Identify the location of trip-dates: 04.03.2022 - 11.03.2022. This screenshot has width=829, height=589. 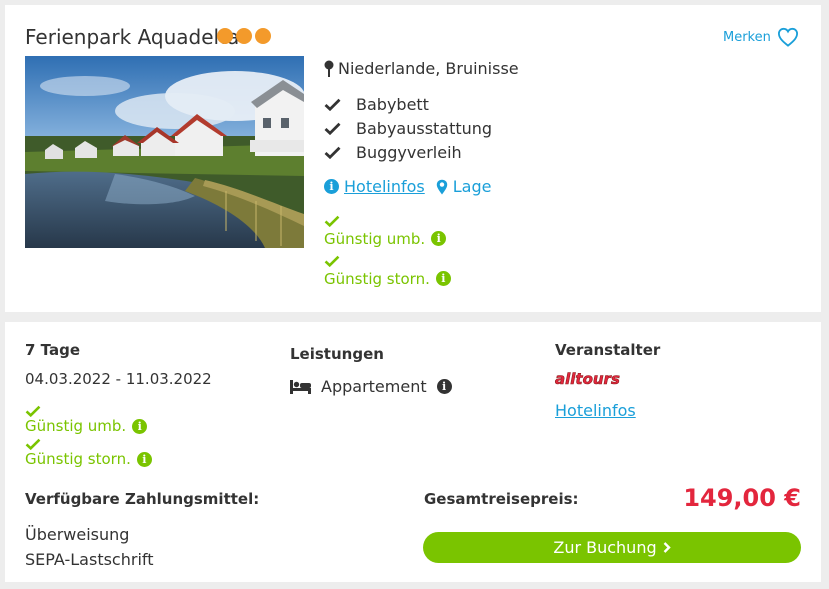
(118, 379).